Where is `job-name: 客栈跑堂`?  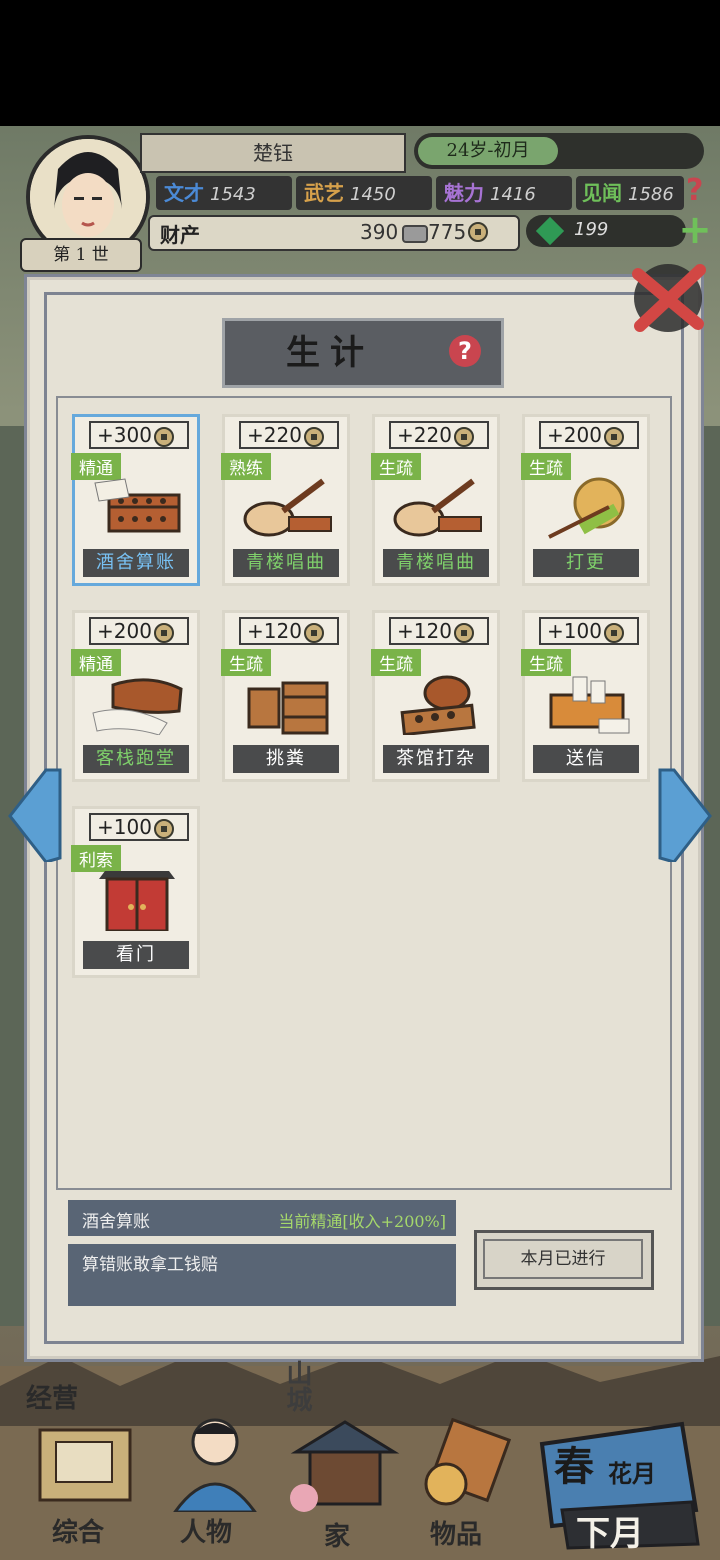
job-name: 客栈跑堂 is located at coordinates (136, 759).